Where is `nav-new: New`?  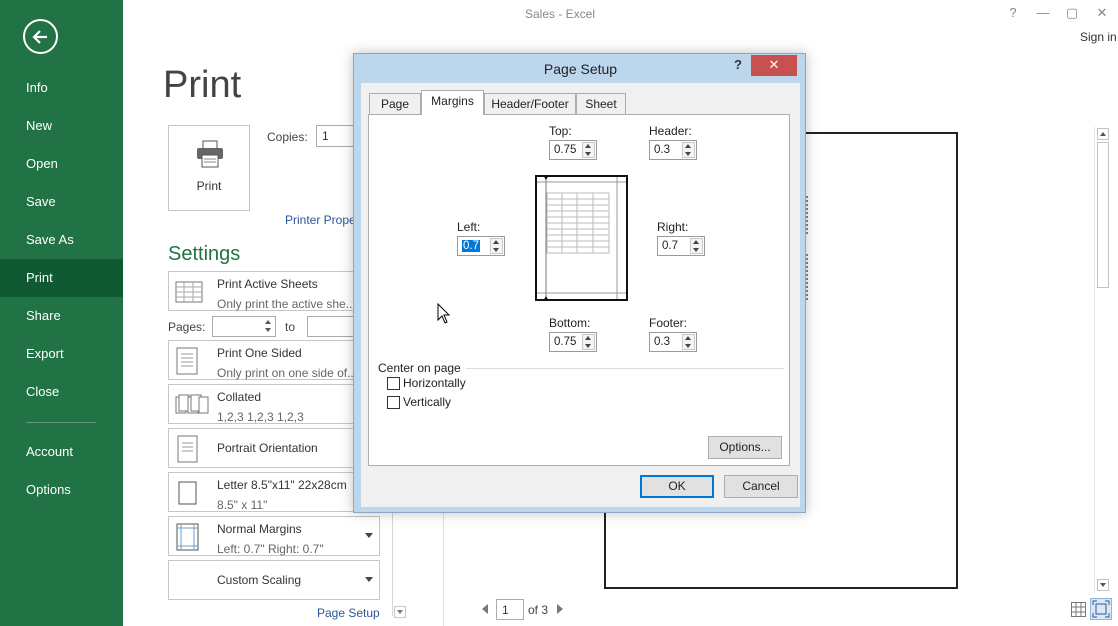
nav-new: New is located at coordinates (61, 126).